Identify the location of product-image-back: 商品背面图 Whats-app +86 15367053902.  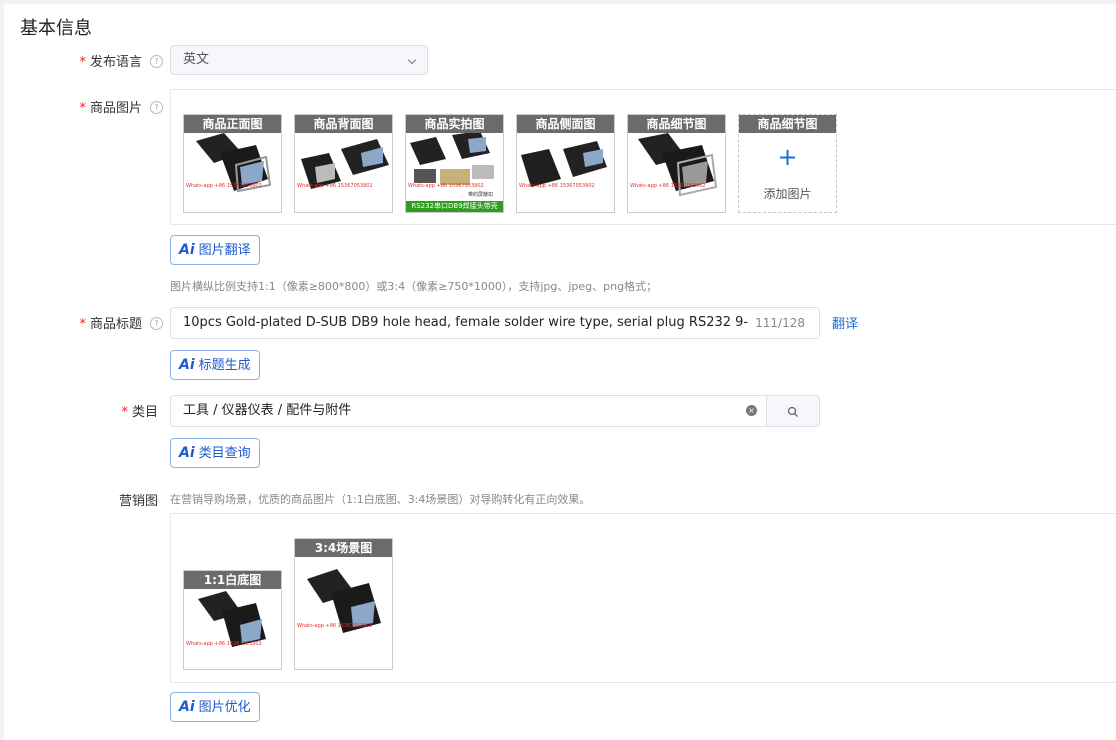
(343, 163).